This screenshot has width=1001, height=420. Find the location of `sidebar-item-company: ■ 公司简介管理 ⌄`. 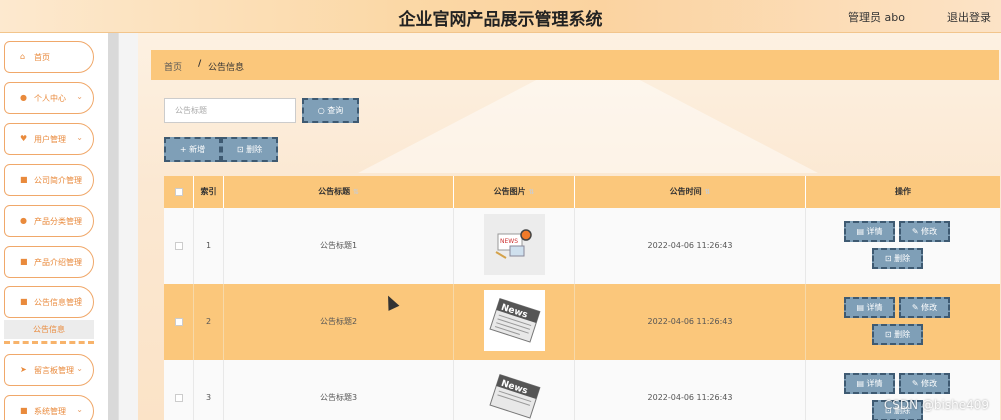

sidebar-item-company: ■ 公司简介管理 ⌄ is located at coordinates (49, 180).